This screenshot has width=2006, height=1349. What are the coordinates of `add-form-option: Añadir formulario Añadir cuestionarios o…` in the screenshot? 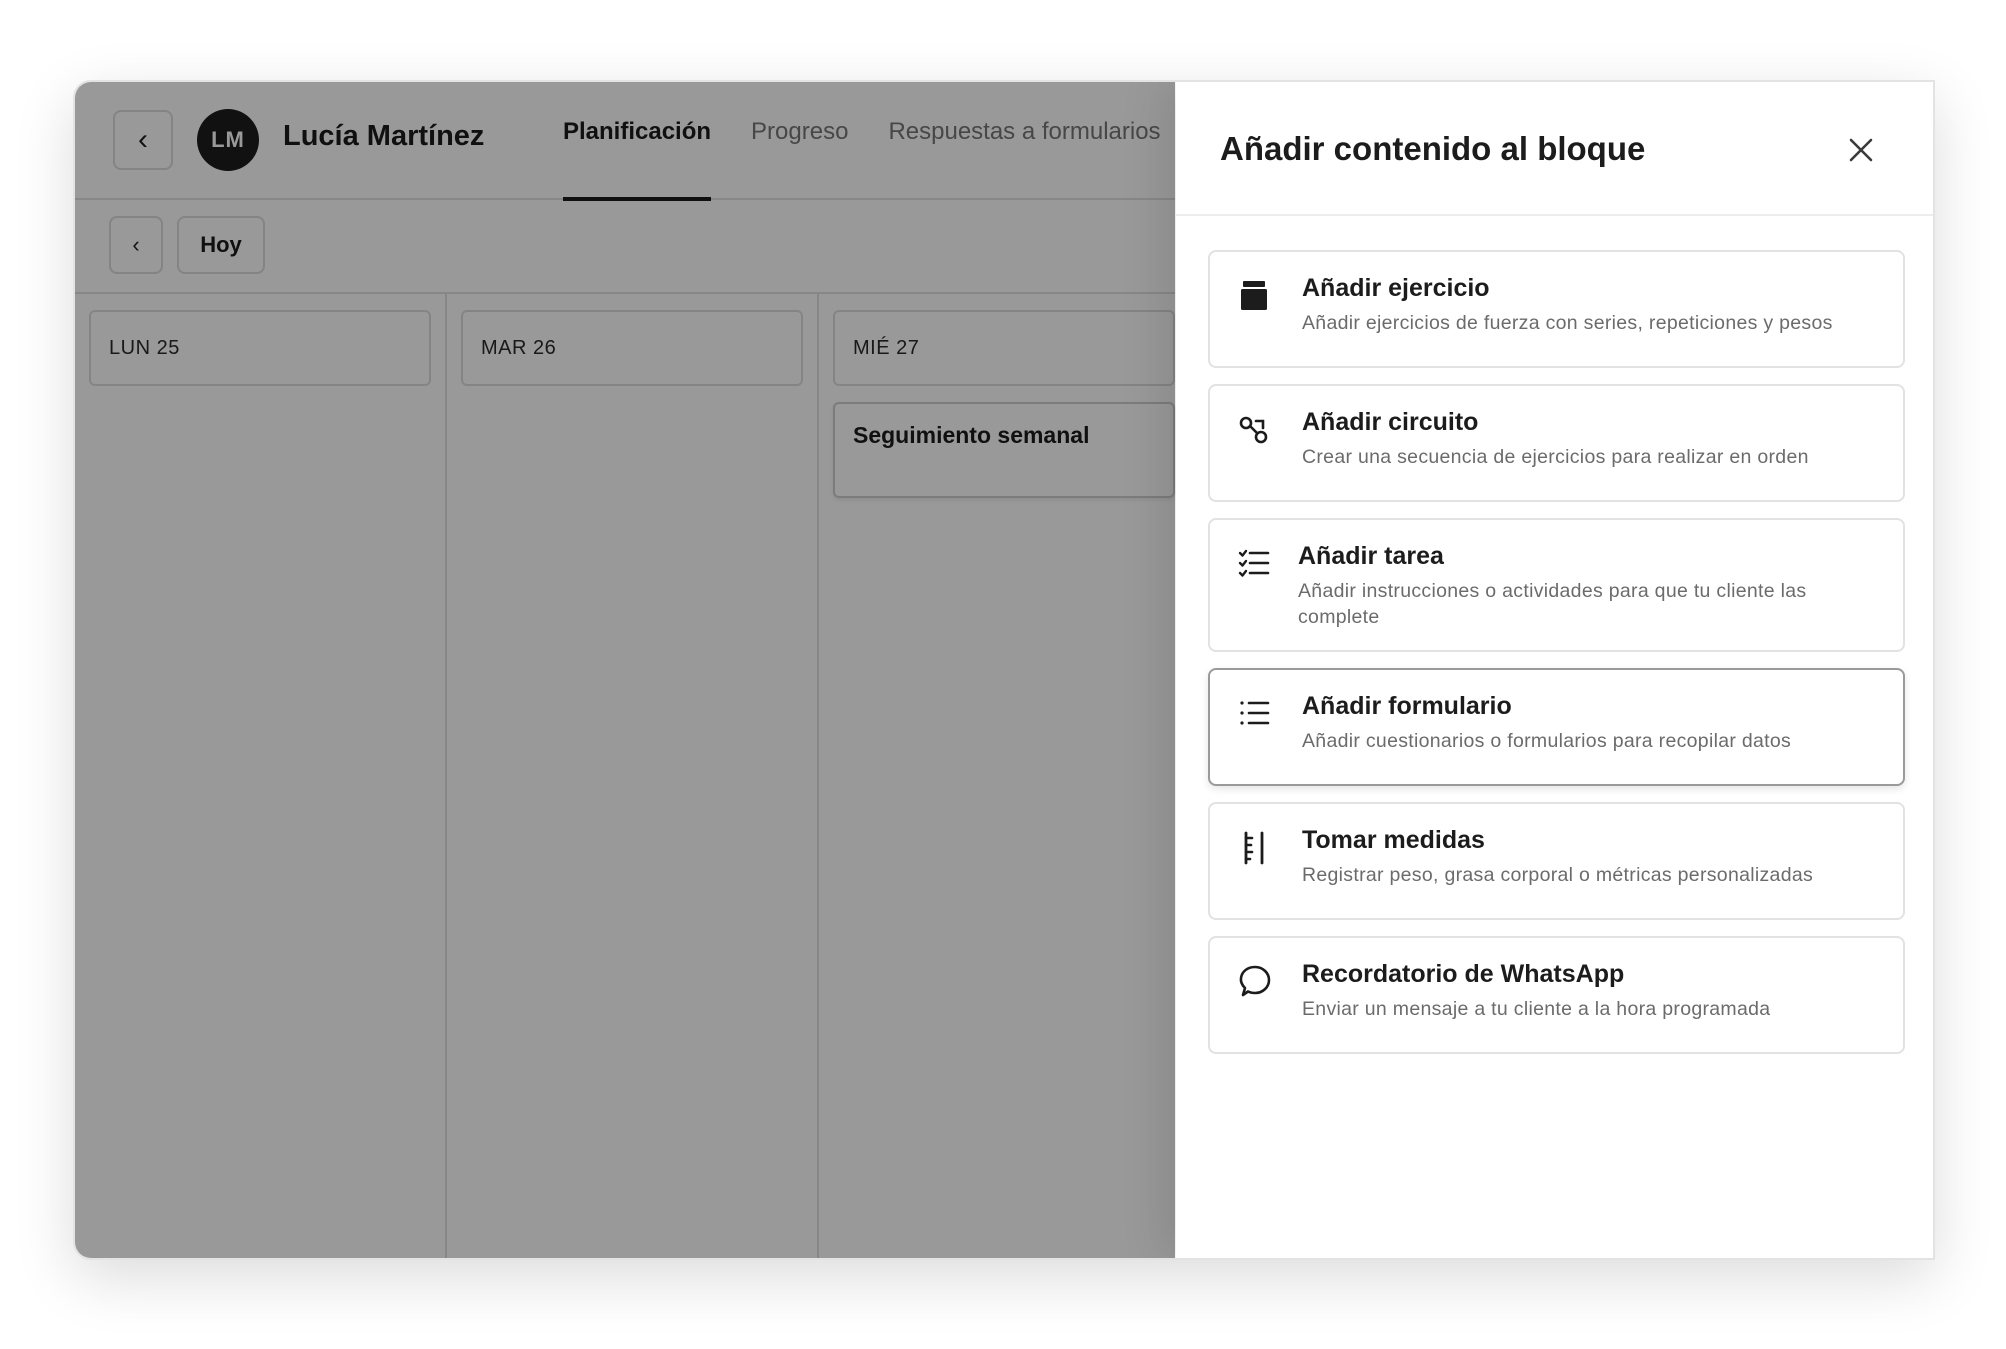 It's located at (1556, 727).